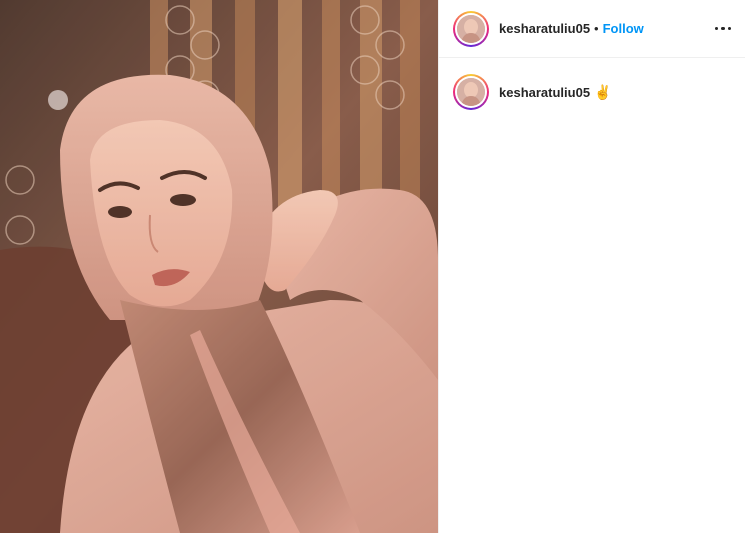 Image resolution: width=745 pixels, height=533 pixels. Describe the element at coordinates (592, 84) in the screenshot. I see `caption: kesharatuliu05 ✌` at that location.